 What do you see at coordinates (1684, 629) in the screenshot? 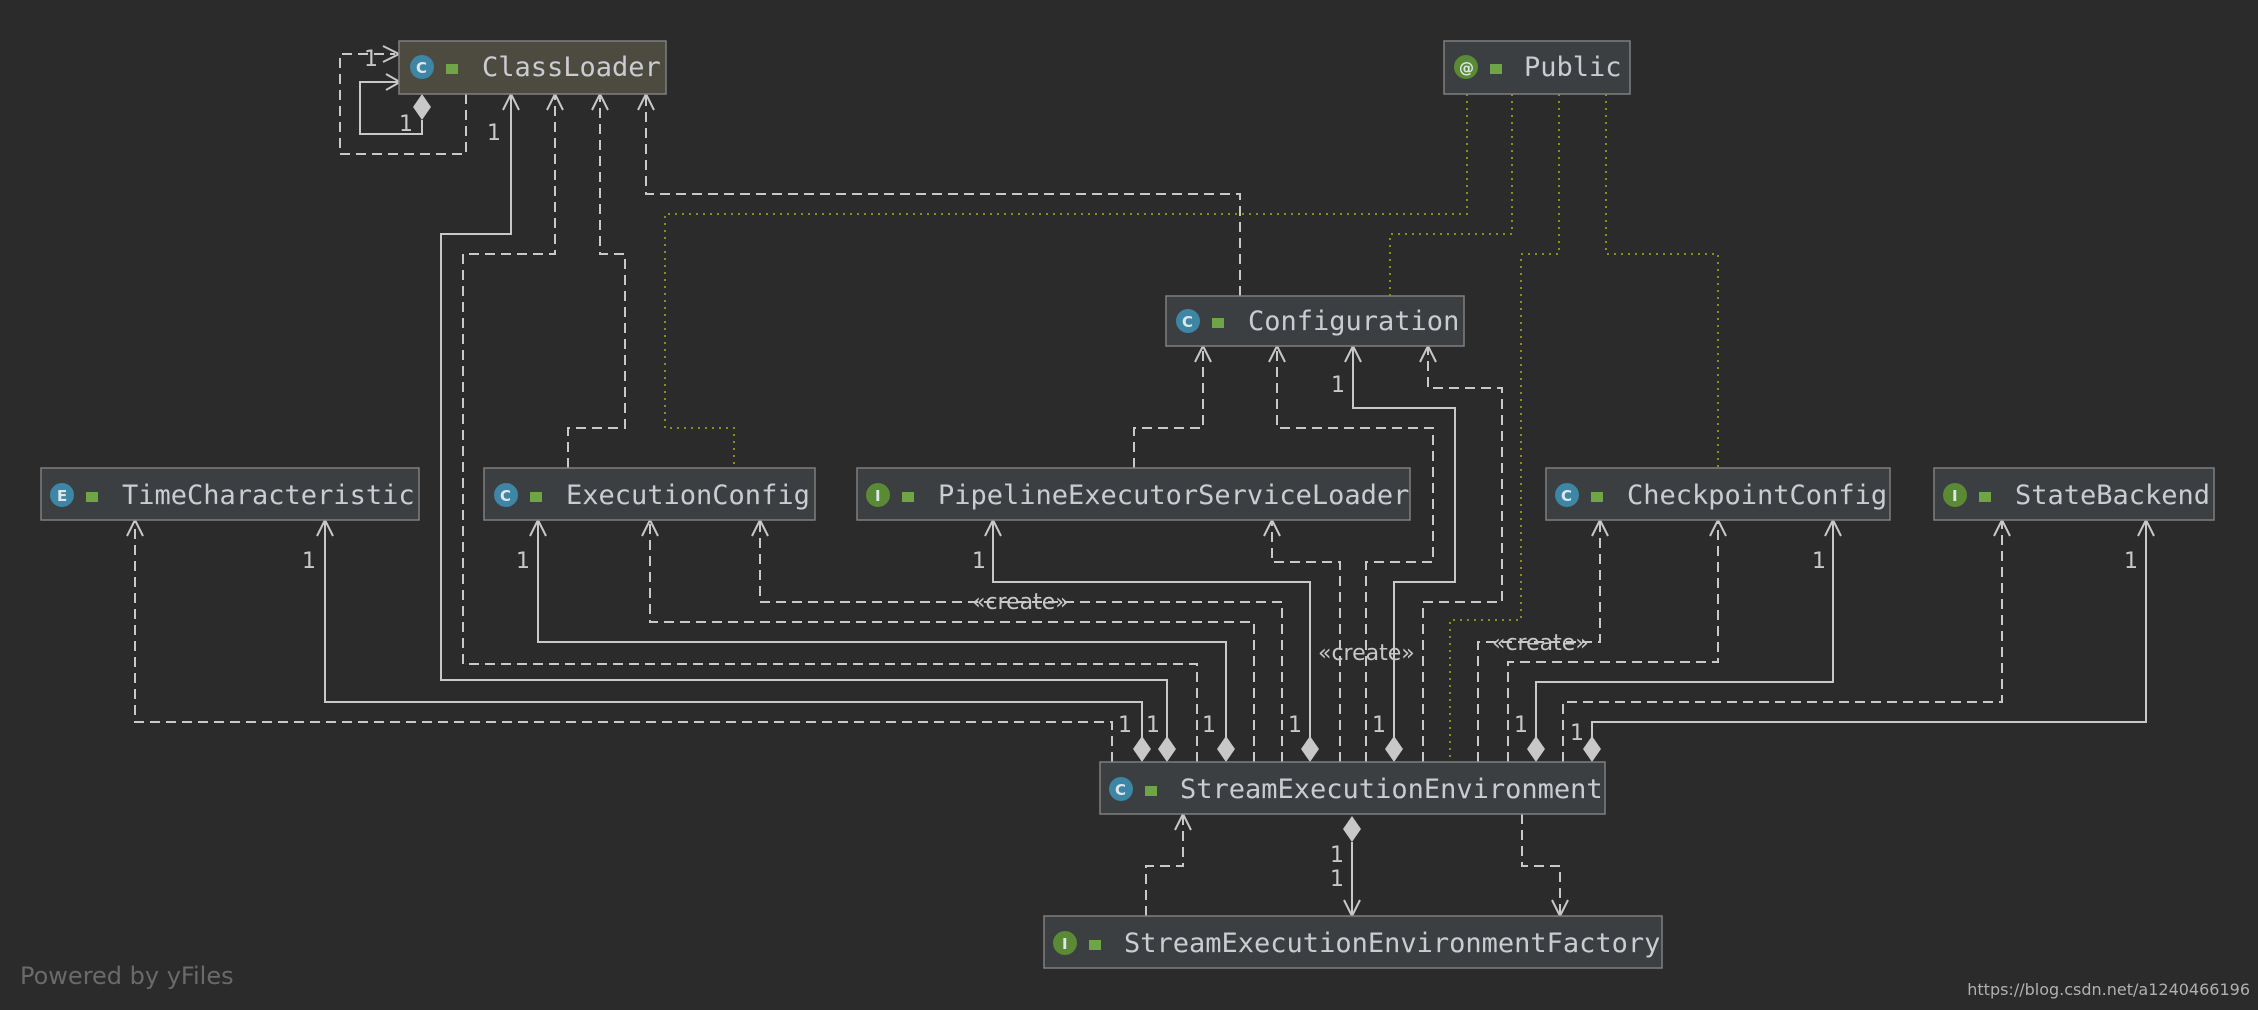
I see `edge-see-checkpoint-assoc` at bounding box center [1684, 629].